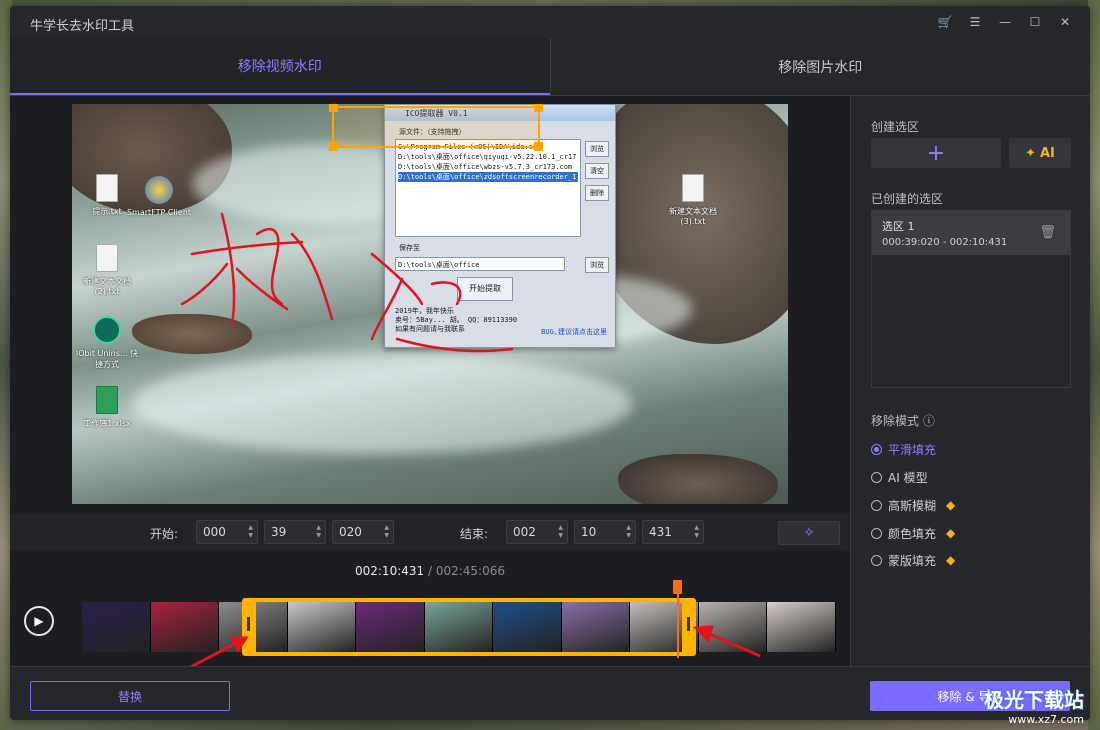 The width and height of the screenshot is (1100, 730). I want to click on stepper-value: 431, so click(660, 532).